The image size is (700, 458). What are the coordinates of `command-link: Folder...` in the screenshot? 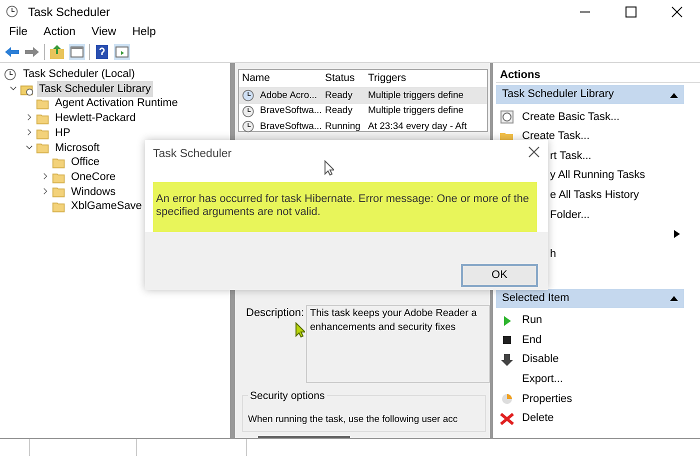 It's located at (570, 215).